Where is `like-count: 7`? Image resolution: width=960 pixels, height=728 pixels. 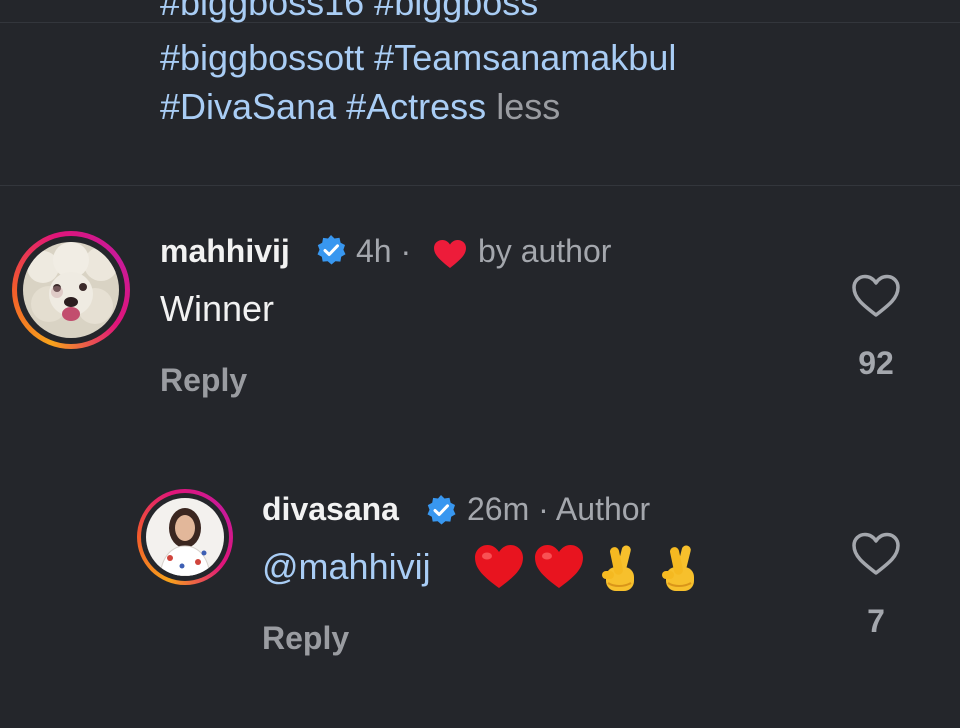
like-count: 7 is located at coordinates (876, 621).